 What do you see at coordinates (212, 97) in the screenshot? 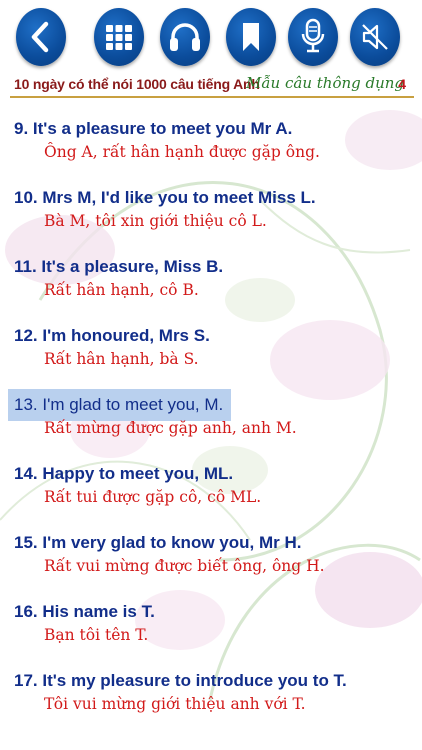
I see `header-divider` at bounding box center [212, 97].